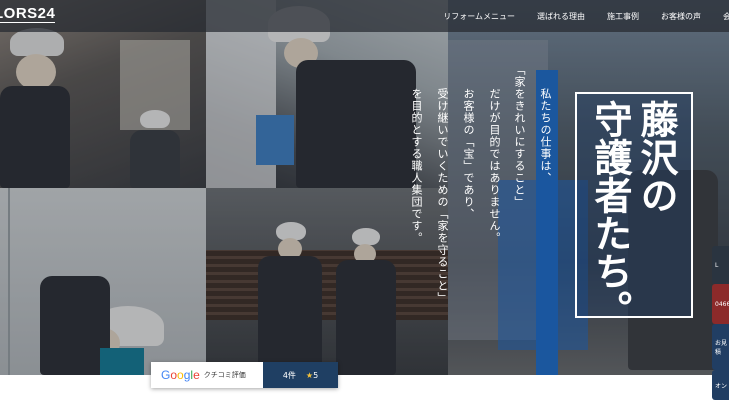  I want to click on site-logo: LORS24, so click(28, 14).